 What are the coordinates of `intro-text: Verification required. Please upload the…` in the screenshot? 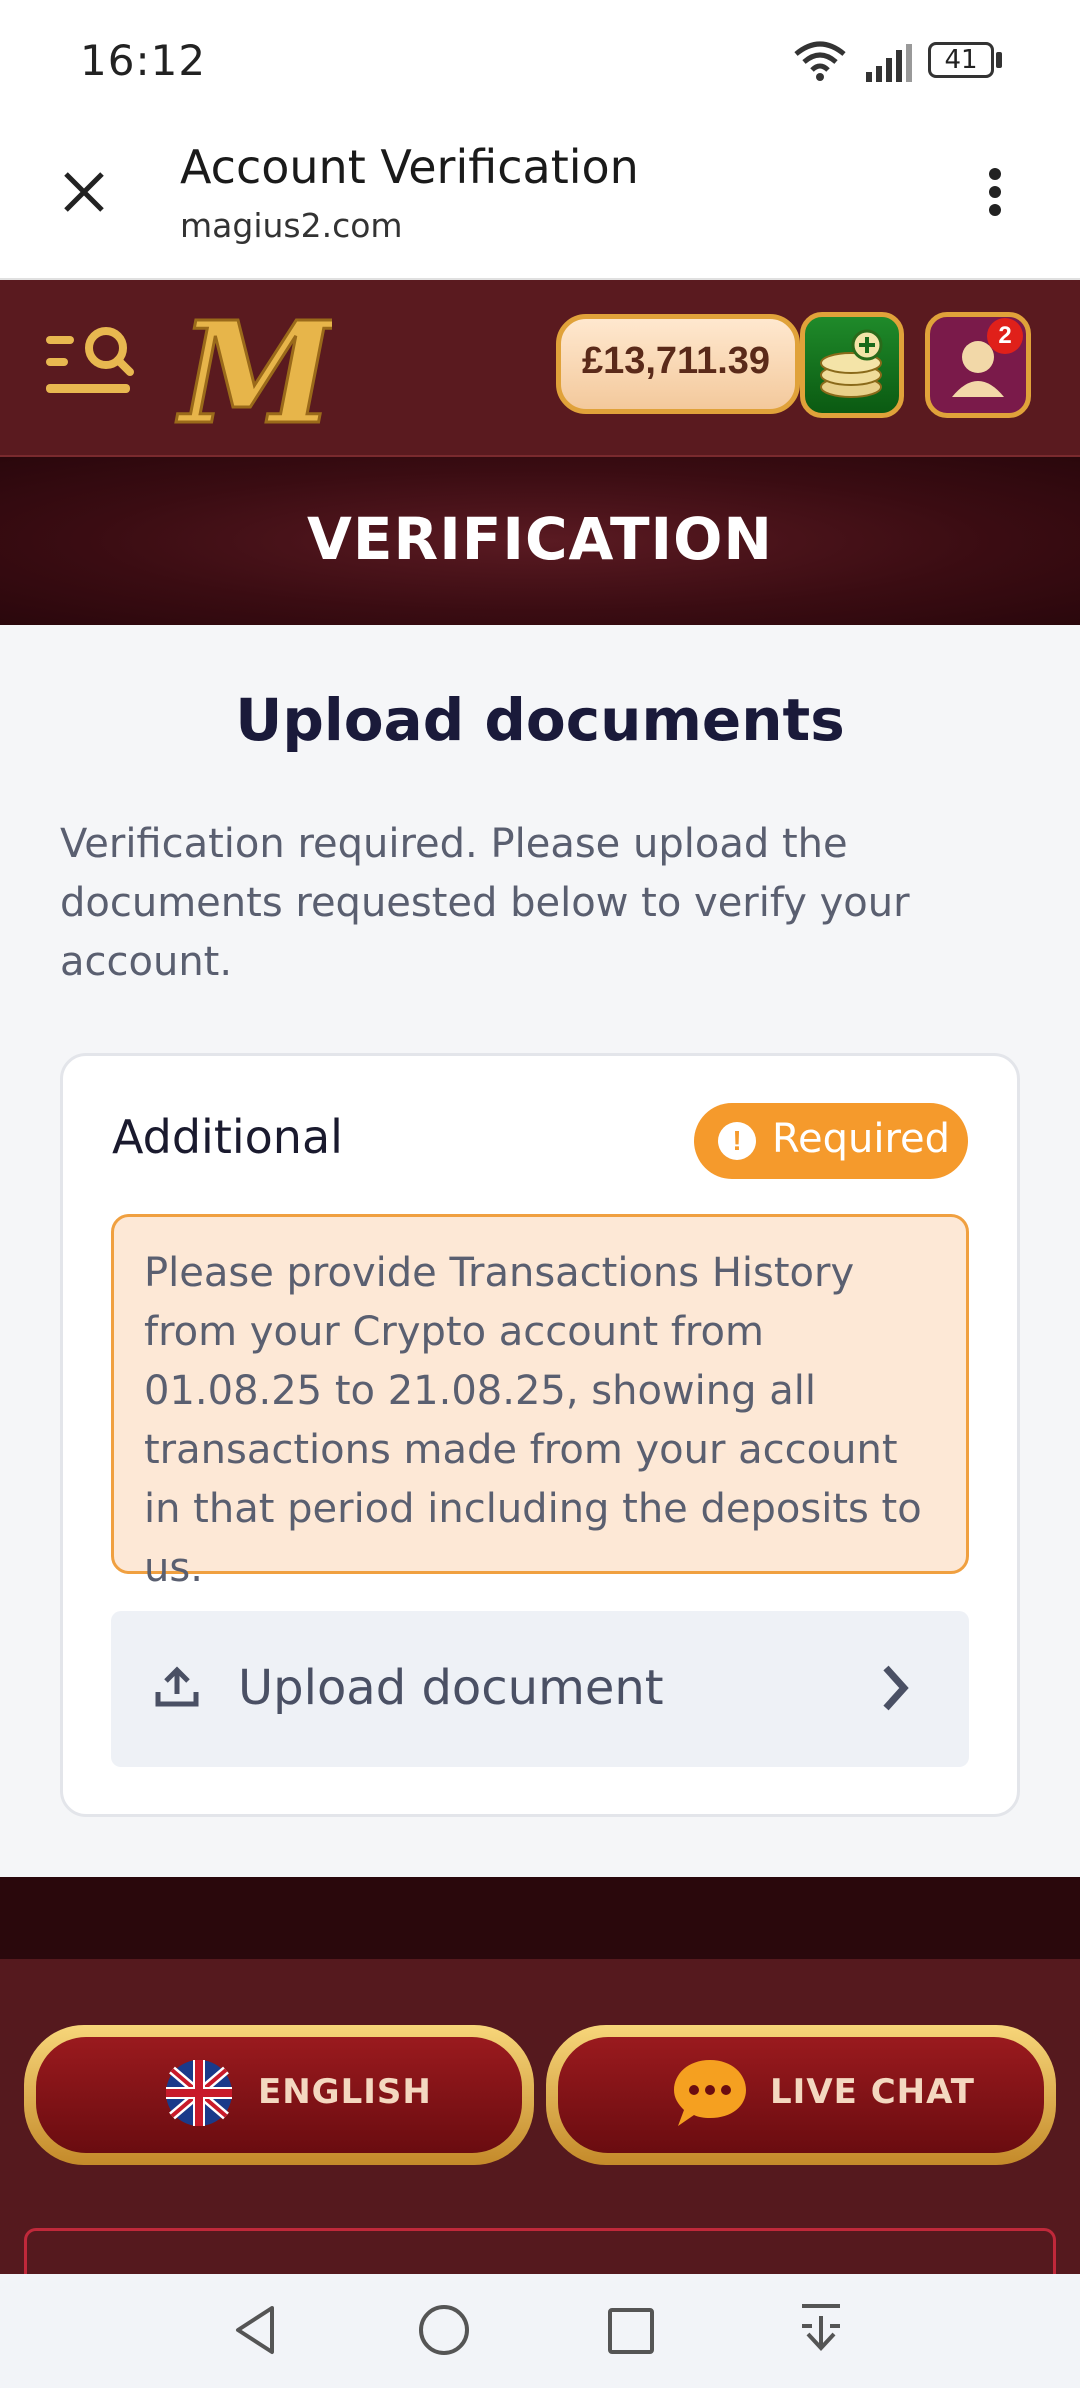 It's located at (485, 903).